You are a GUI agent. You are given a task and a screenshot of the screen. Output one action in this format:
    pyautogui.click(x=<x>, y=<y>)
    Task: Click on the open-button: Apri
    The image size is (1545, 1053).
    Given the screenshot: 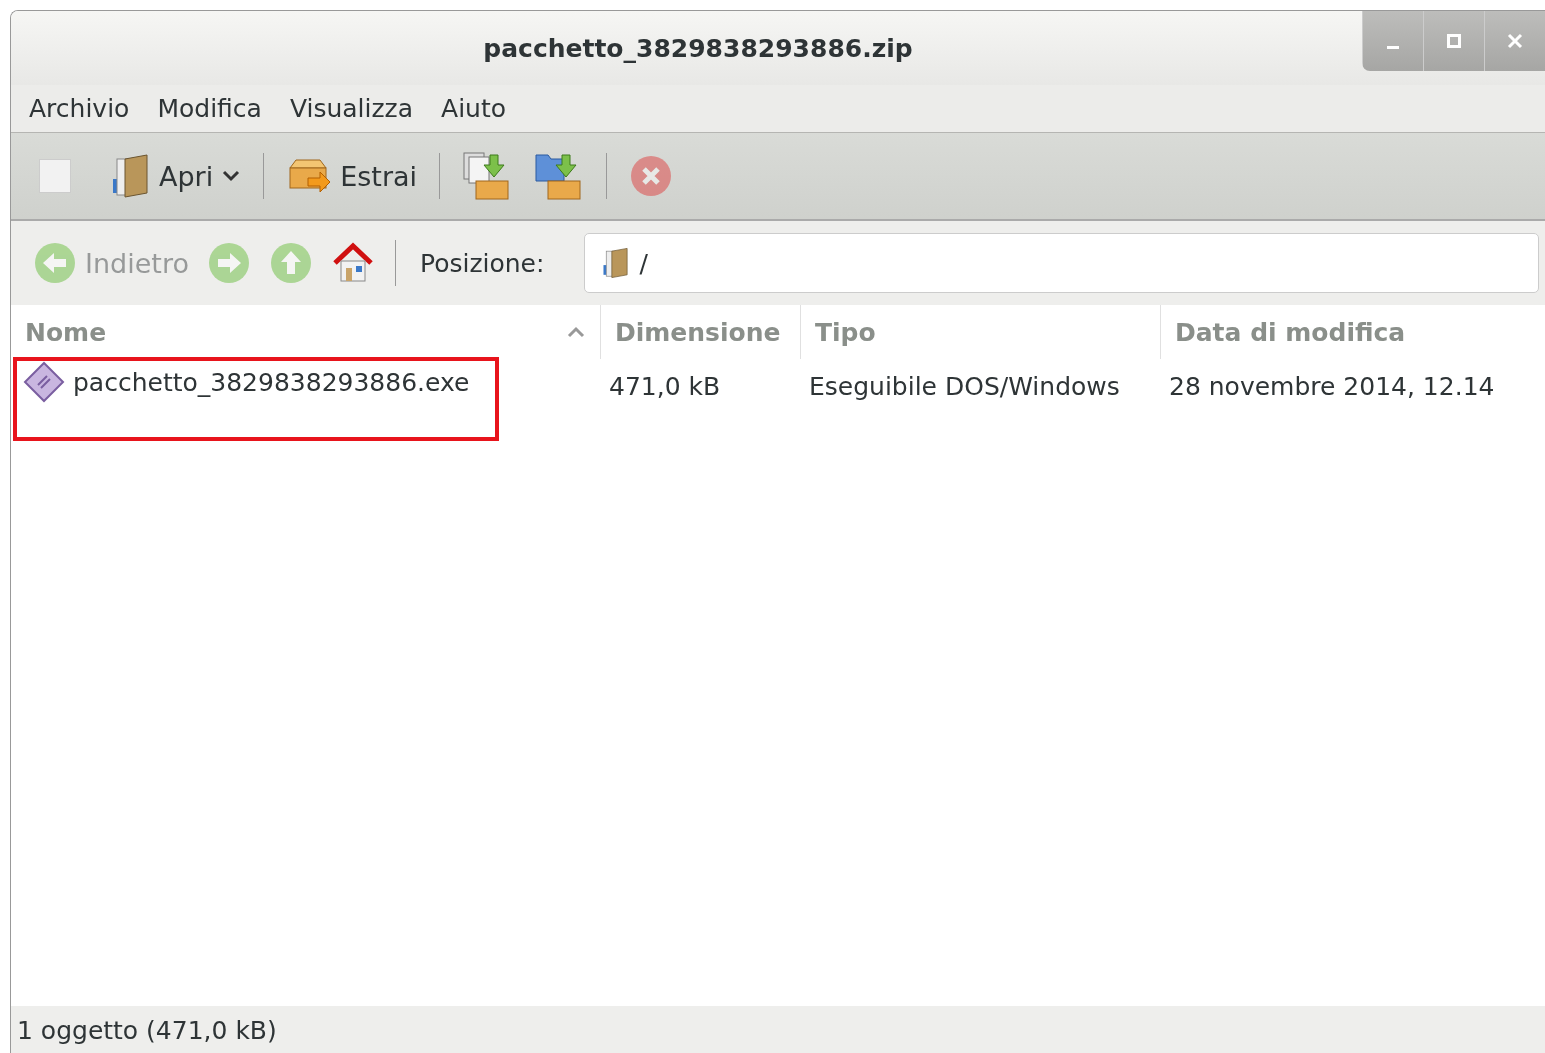 What is the action you would take?
    pyautogui.click(x=176, y=176)
    